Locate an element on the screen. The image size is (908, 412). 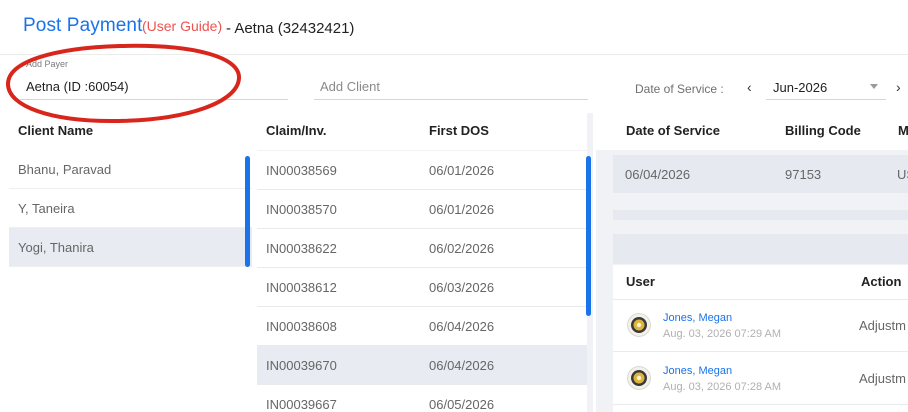
client-item: Y, Taneira is located at coordinates (130, 208).